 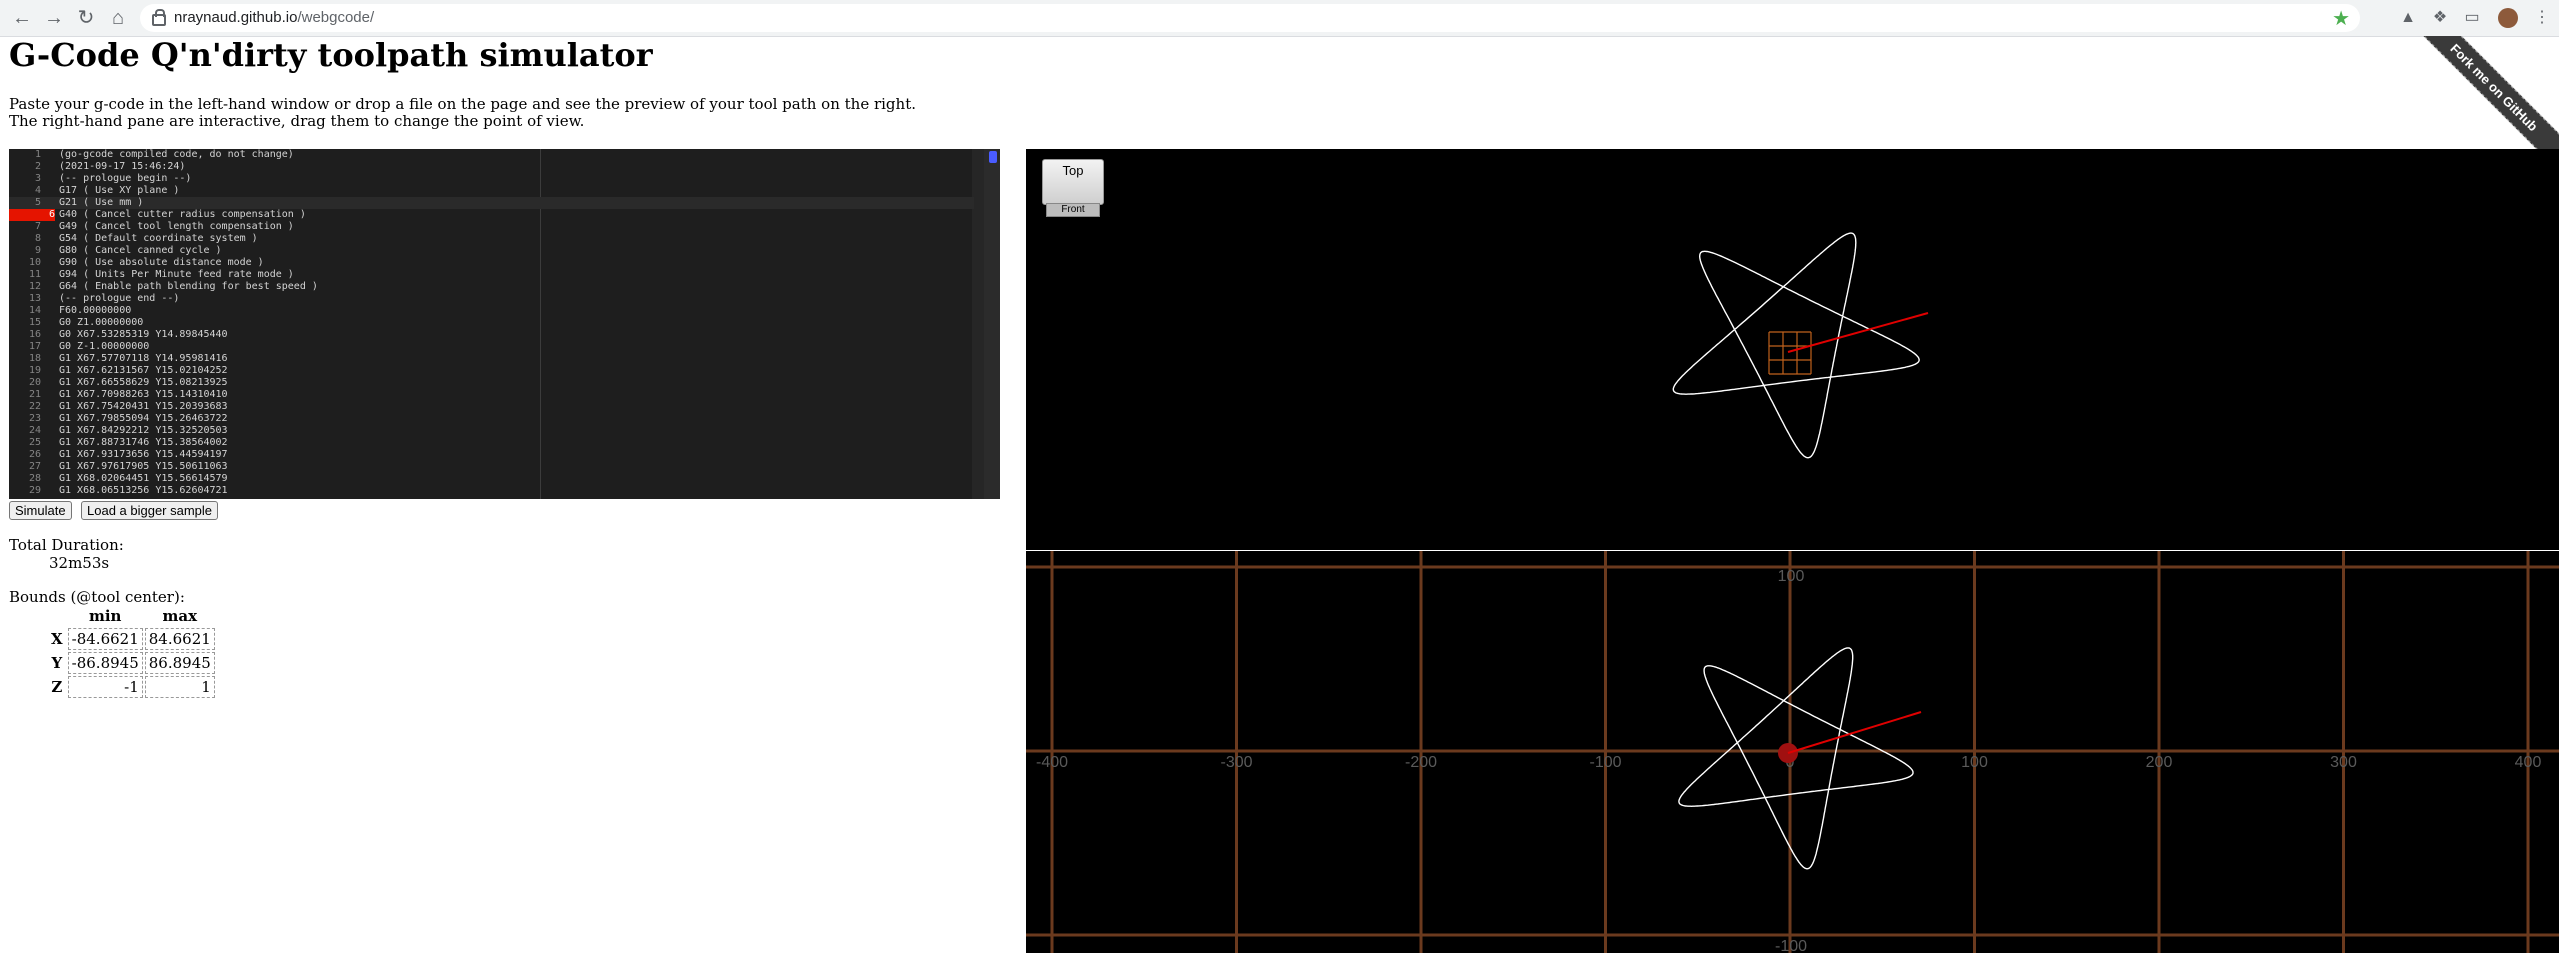 What do you see at coordinates (491, 251) in the screenshot?
I see `code-line: 9 G80 ( Cancel canned cycle )` at bounding box center [491, 251].